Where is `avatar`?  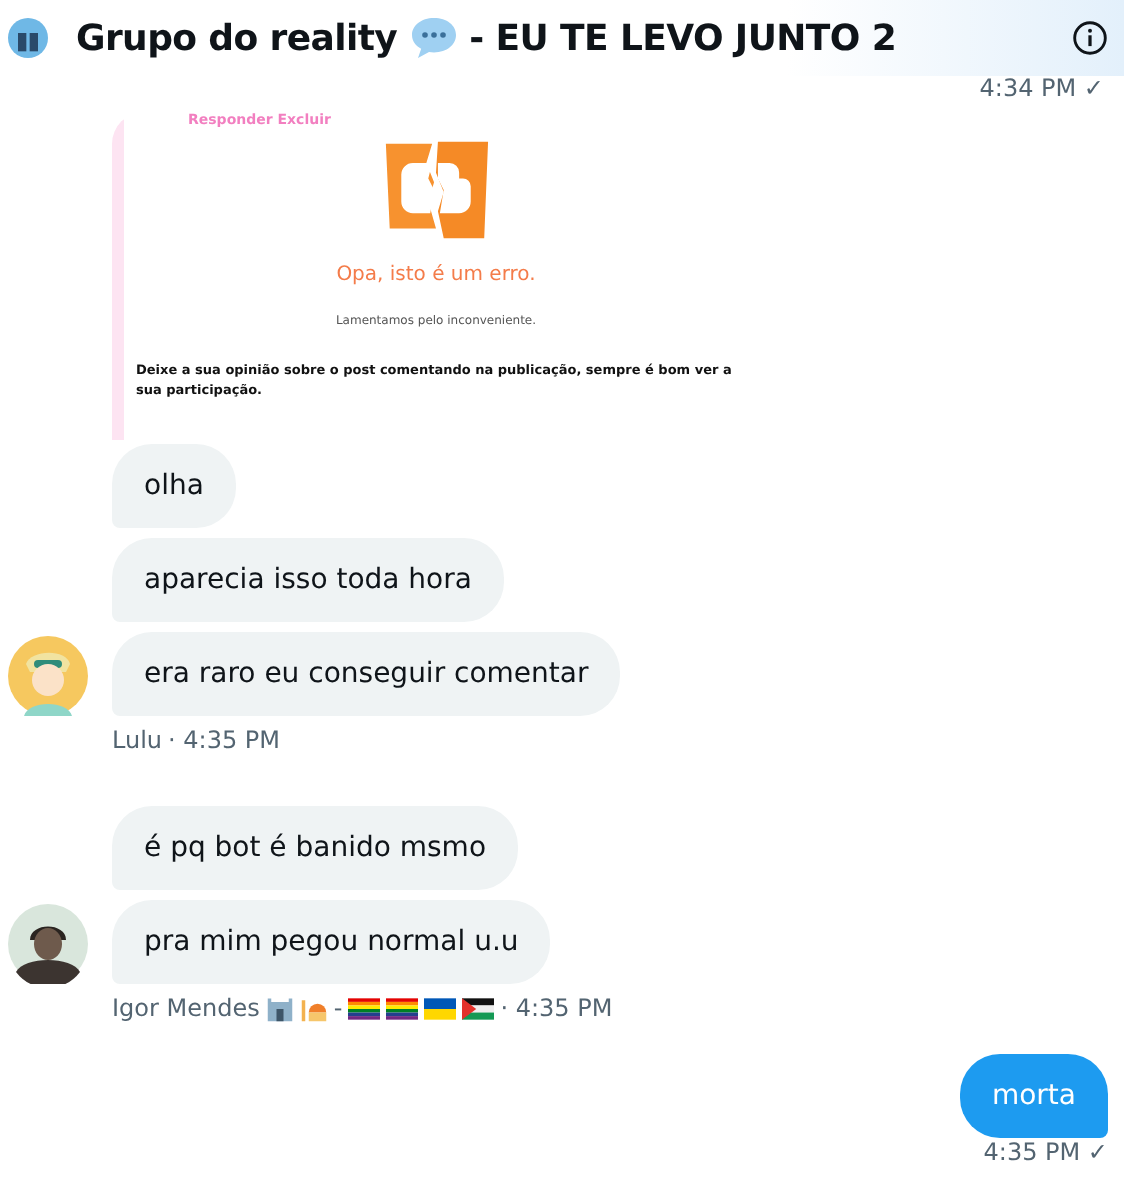
avatar is located at coordinates (48, 944).